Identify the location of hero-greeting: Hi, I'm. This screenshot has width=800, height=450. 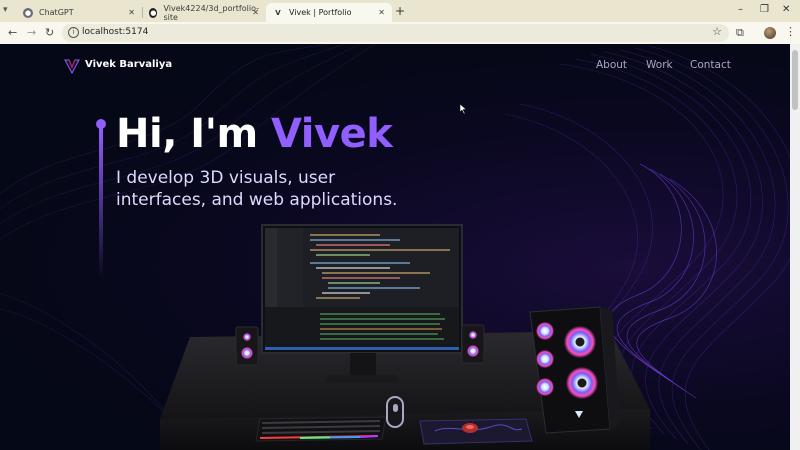
(194, 134).